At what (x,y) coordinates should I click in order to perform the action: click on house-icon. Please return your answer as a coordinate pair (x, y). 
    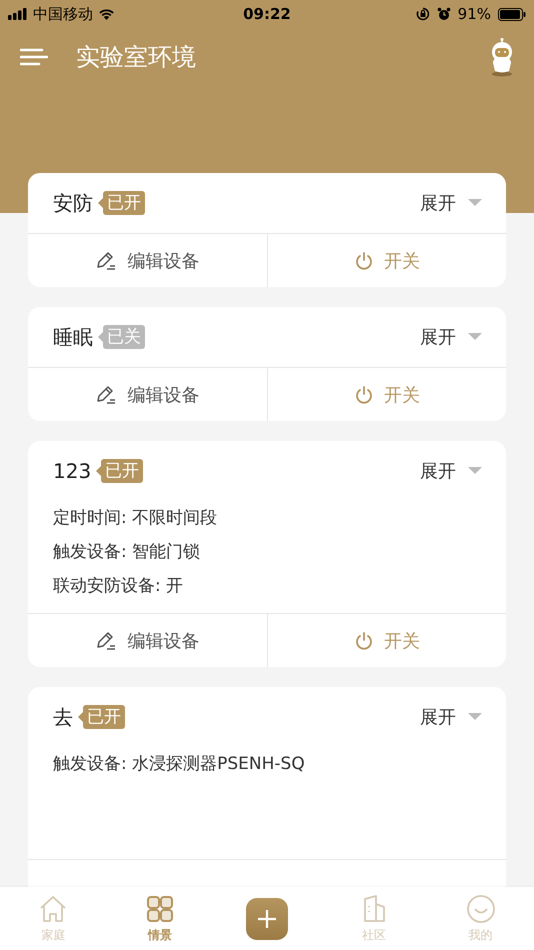
    Looking at the image, I should click on (53, 909).